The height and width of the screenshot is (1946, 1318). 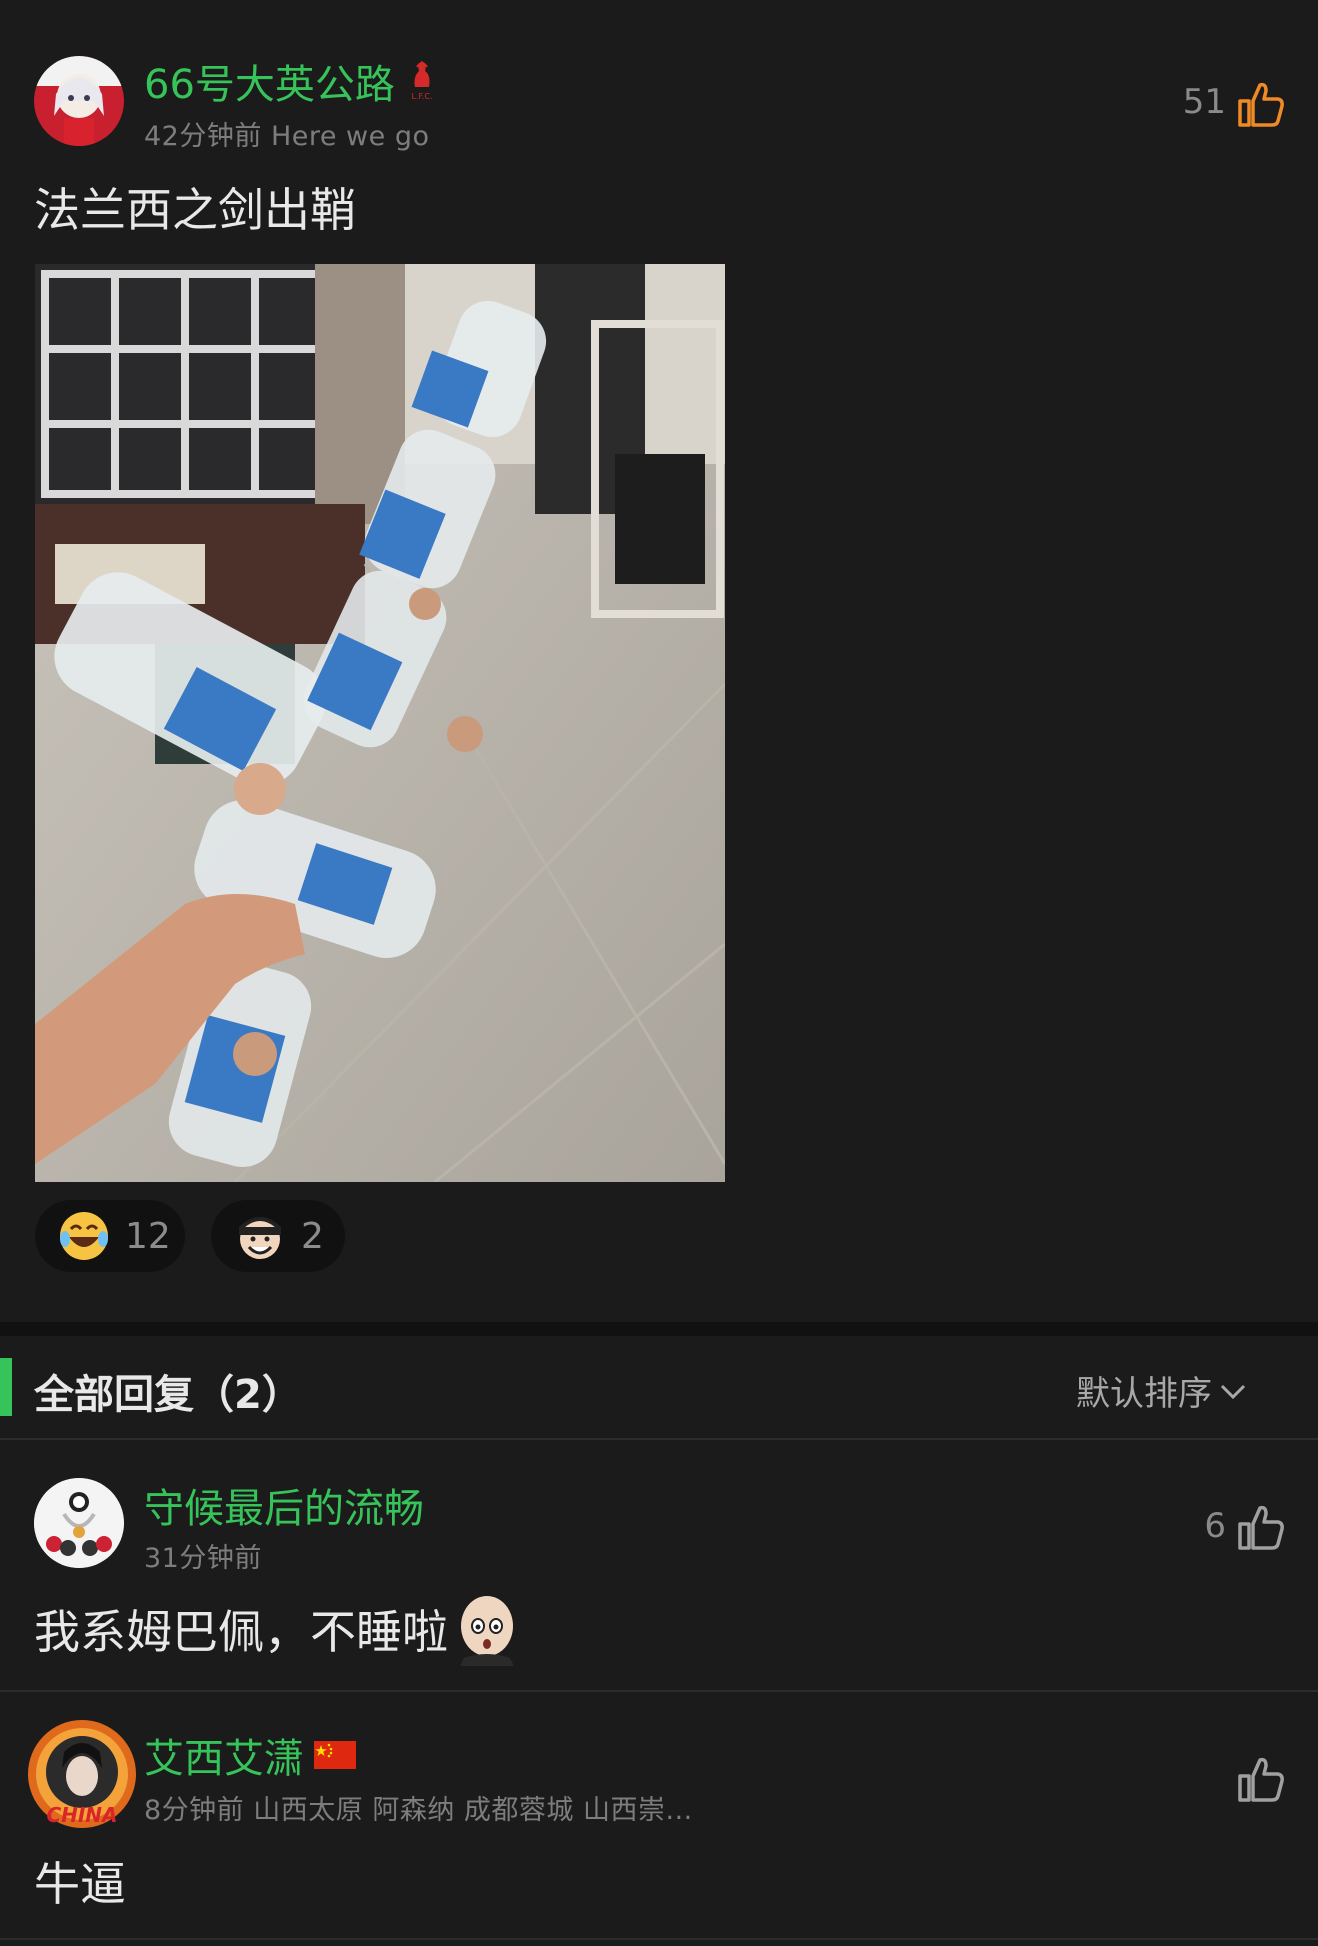 I want to click on china-flag-icon, so click(x=335, y=1755).